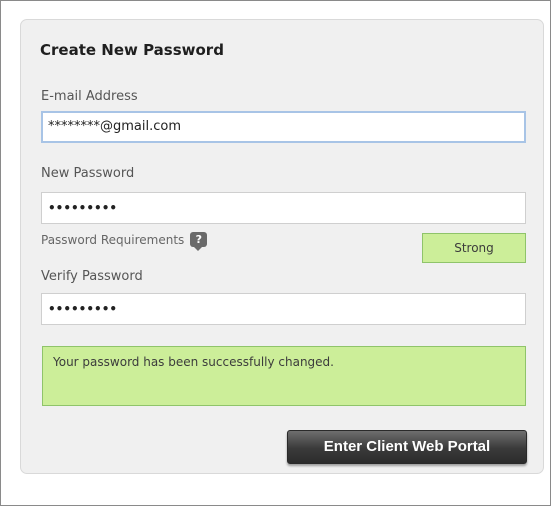 This screenshot has height=506, width=551. Describe the element at coordinates (113, 239) in the screenshot. I see `password-requirements-label: Password Requirements` at that location.